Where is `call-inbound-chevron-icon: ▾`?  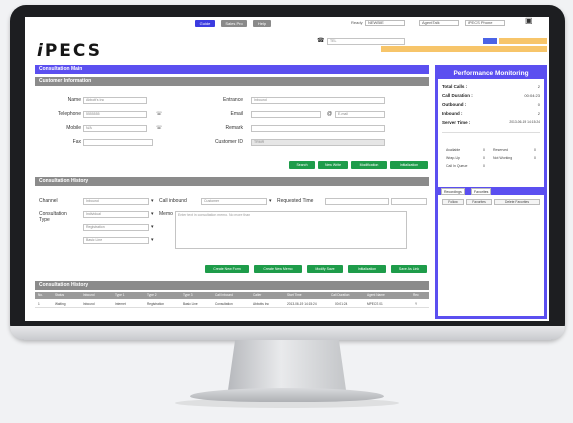
call-inbound-chevron-icon: ▾ is located at coordinates (270, 201).